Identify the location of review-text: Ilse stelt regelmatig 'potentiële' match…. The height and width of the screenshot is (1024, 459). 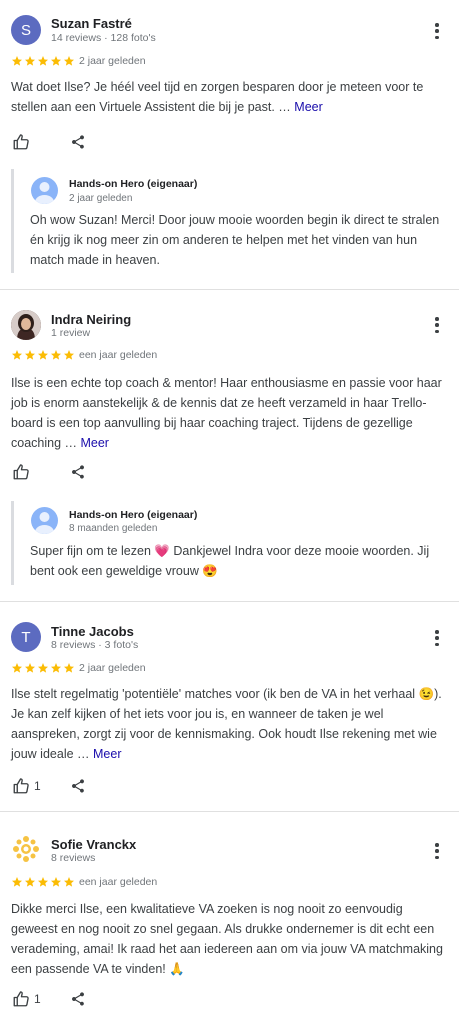
(230, 724).